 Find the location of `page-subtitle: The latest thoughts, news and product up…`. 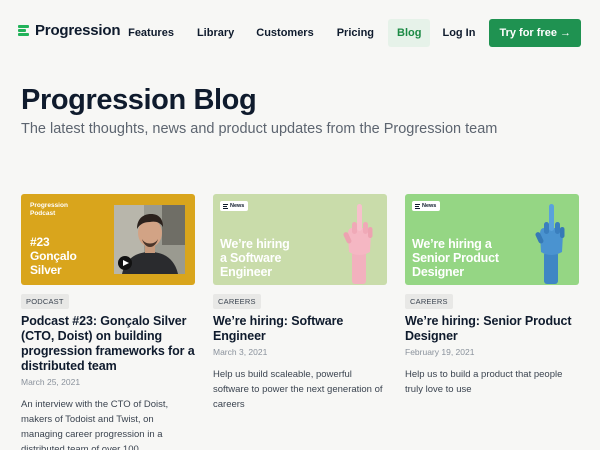

page-subtitle: The latest thoughts, news and product up… is located at coordinates (259, 129).